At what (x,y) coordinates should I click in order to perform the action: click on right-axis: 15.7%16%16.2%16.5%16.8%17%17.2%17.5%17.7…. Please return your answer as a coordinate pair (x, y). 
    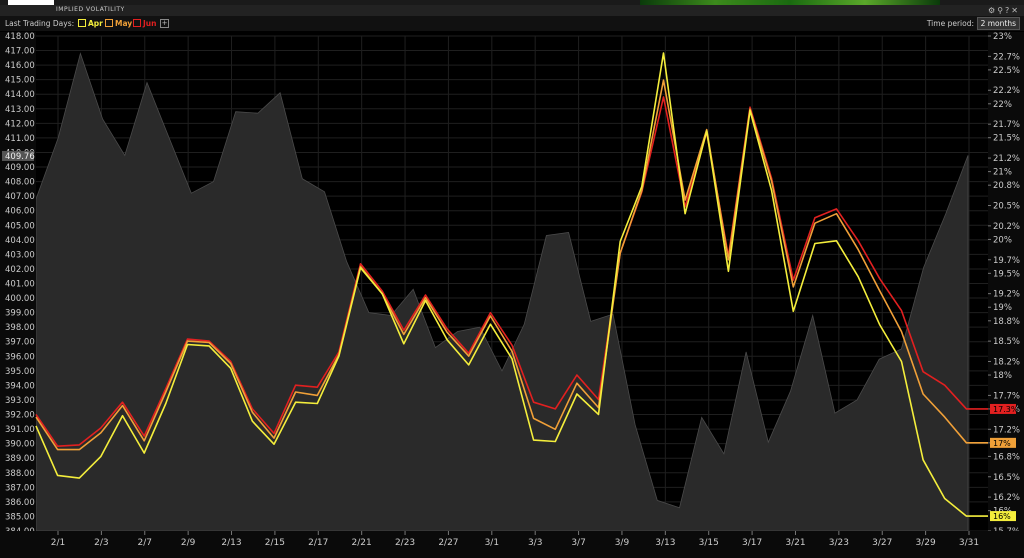
    Looking at the image, I should click on (1006, 284).